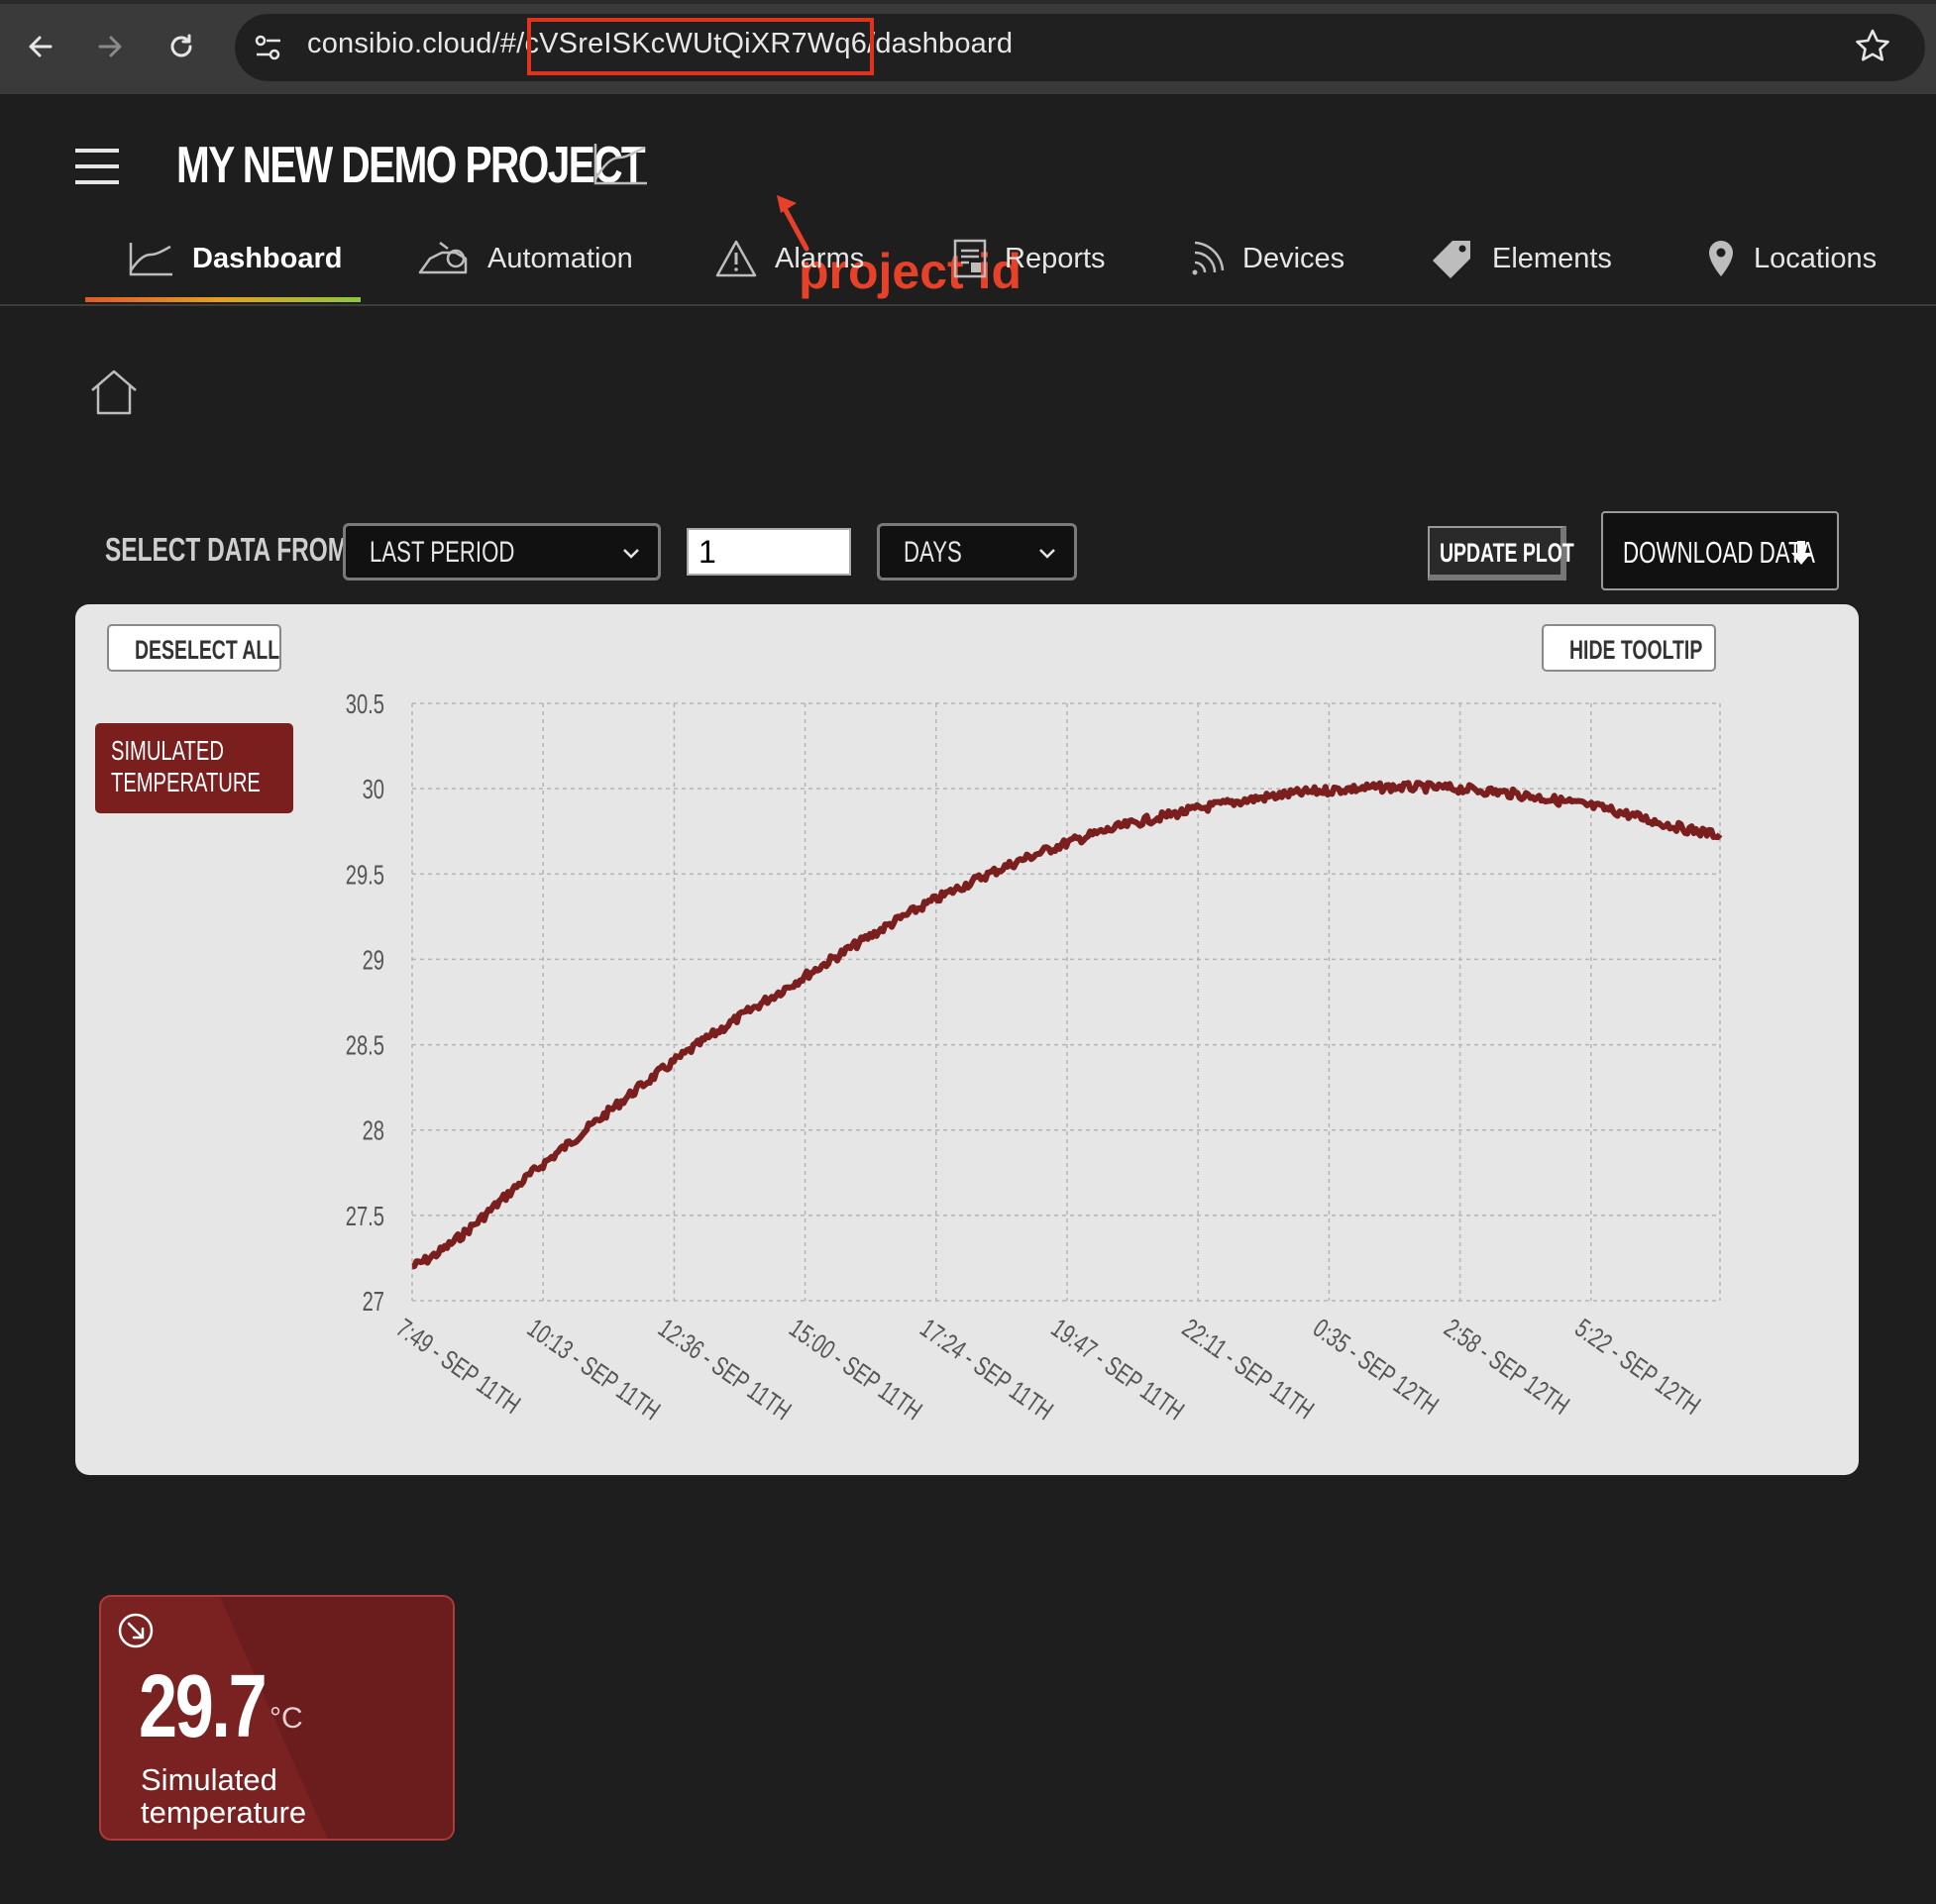 The height and width of the screenshot is (1904, 1936). I want to click on x-tick-label: 0:35 - SEP 12TH, so click(1376, 1366).